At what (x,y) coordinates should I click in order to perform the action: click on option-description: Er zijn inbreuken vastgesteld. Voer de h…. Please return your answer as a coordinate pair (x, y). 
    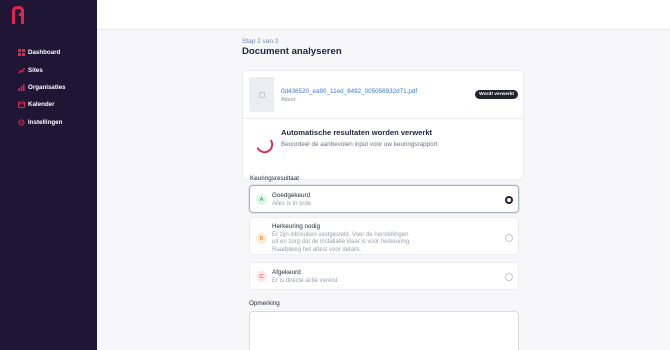
    Looking at the image, I should click on (340, 235).